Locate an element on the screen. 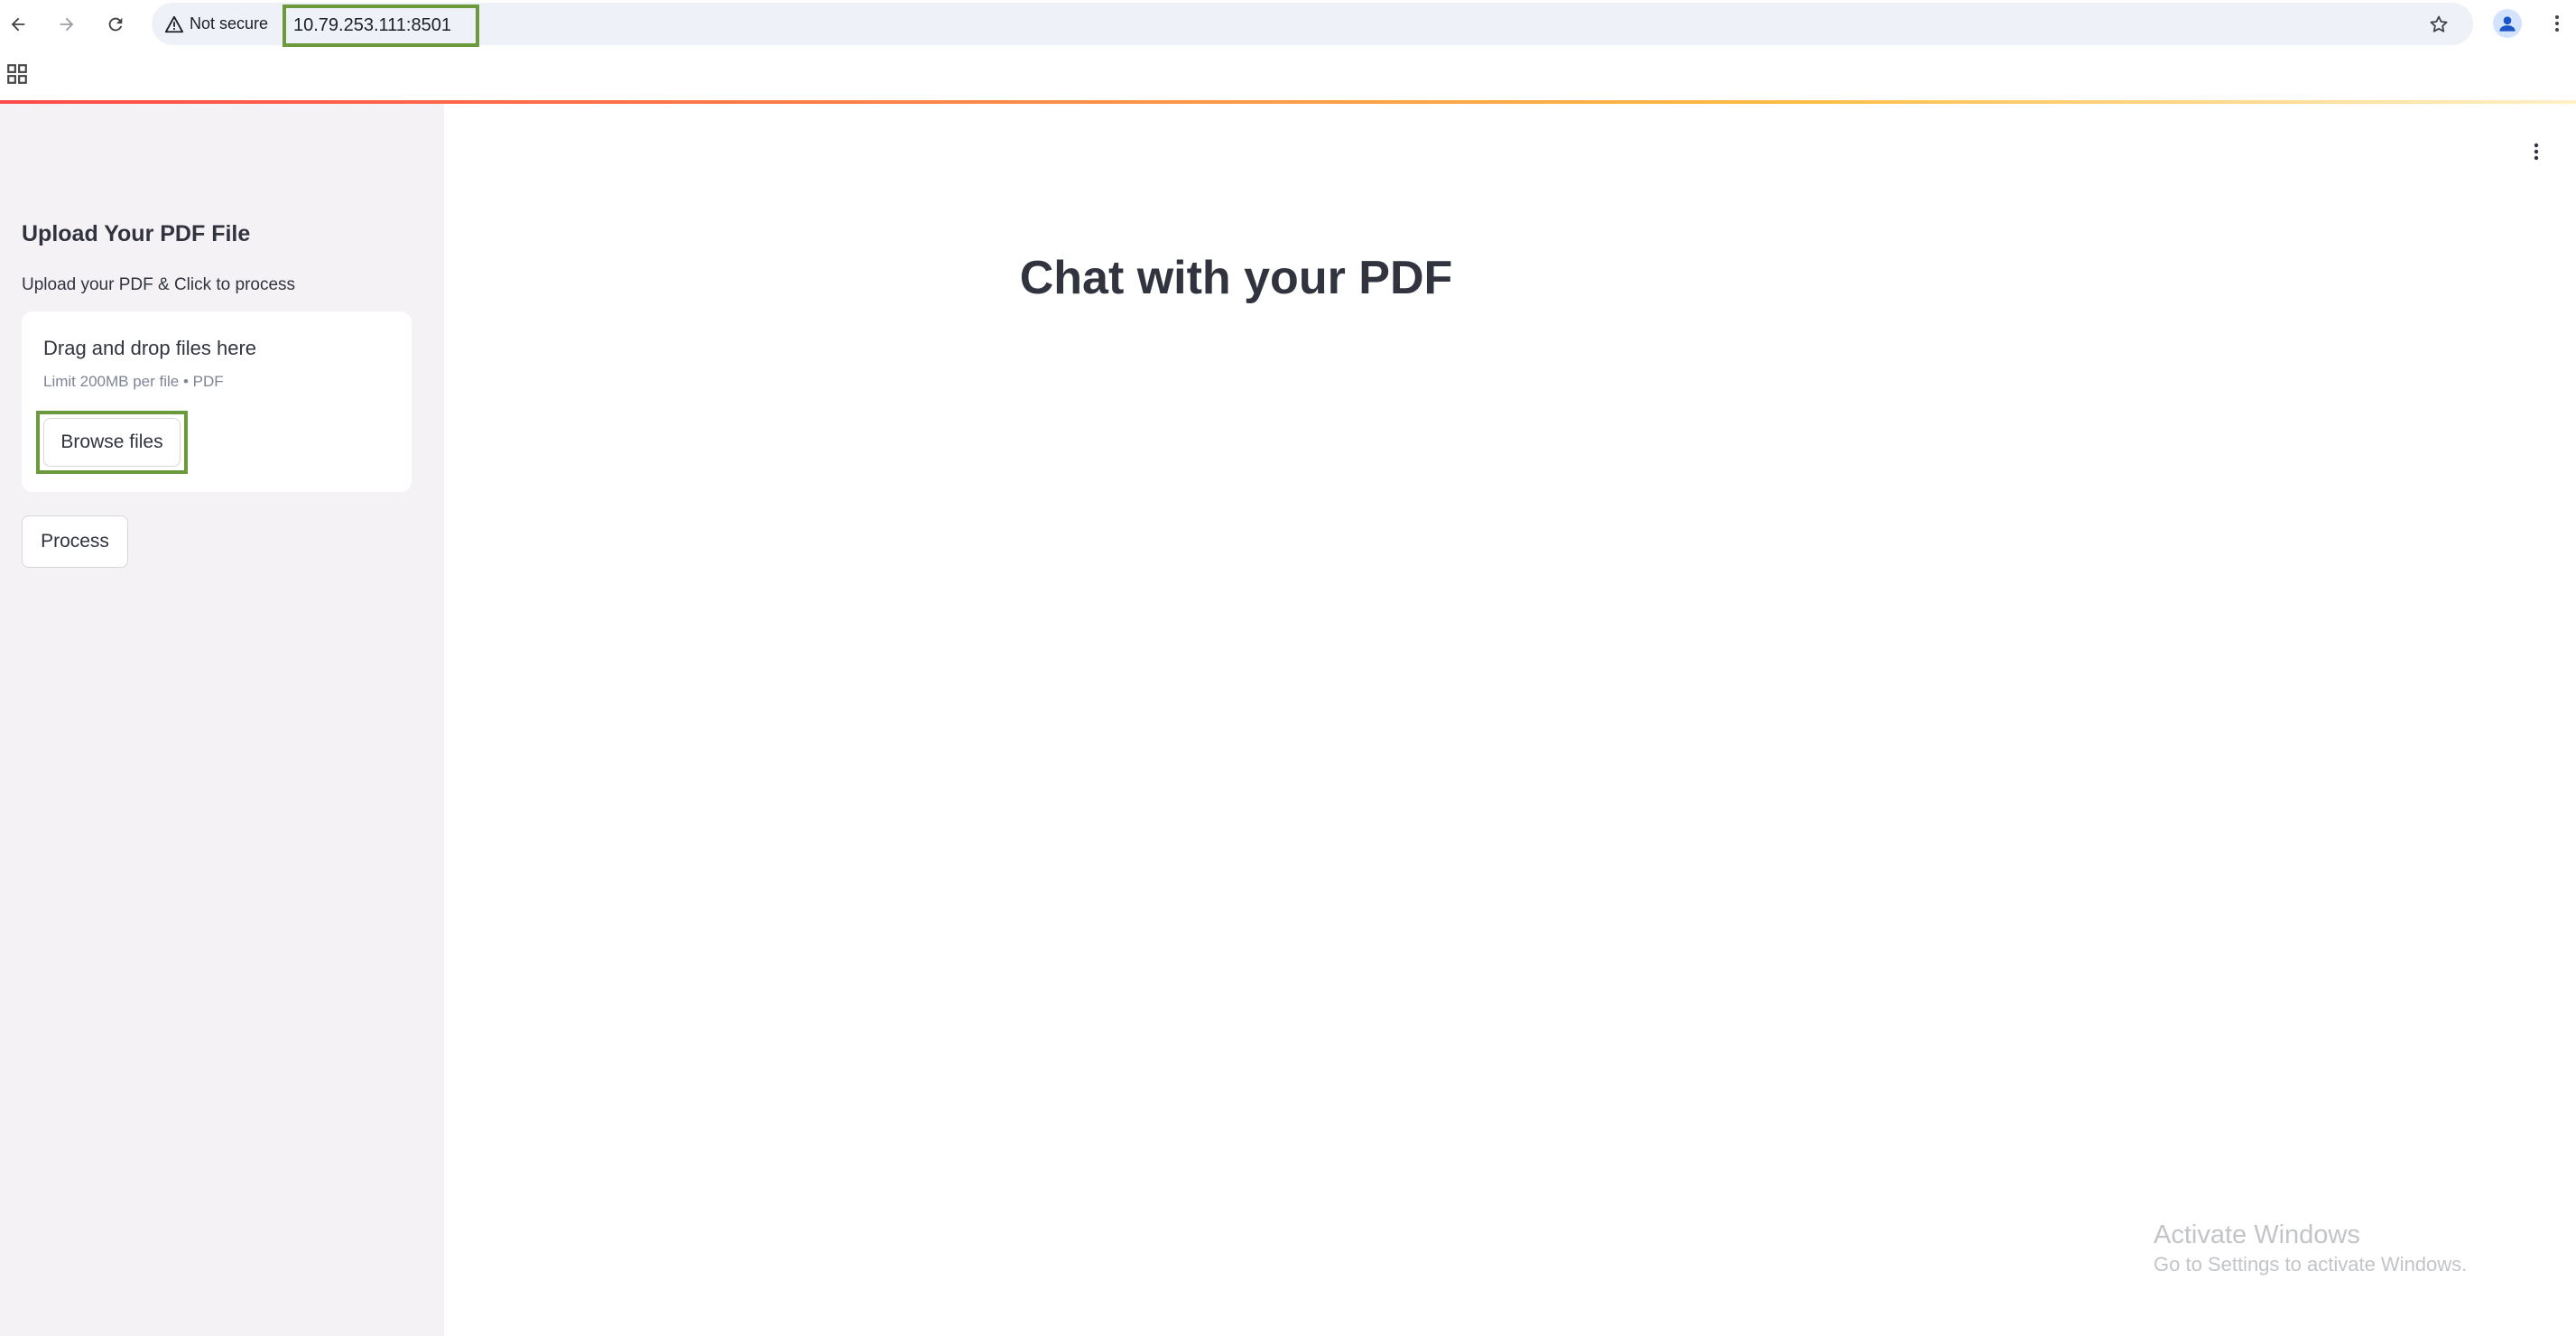  page-title: Chat with your PDF is located at coordinates (1236, 278).